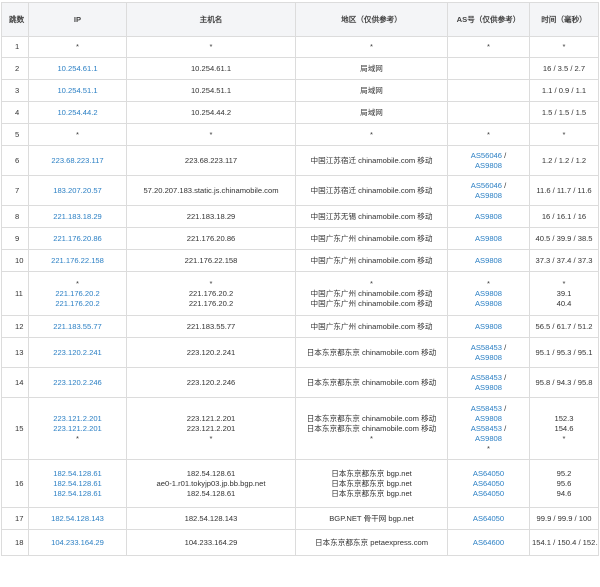 This screenshot has height=587, width=600. I want to click on ip-link: 182.54.128.143, so click(77, 519).